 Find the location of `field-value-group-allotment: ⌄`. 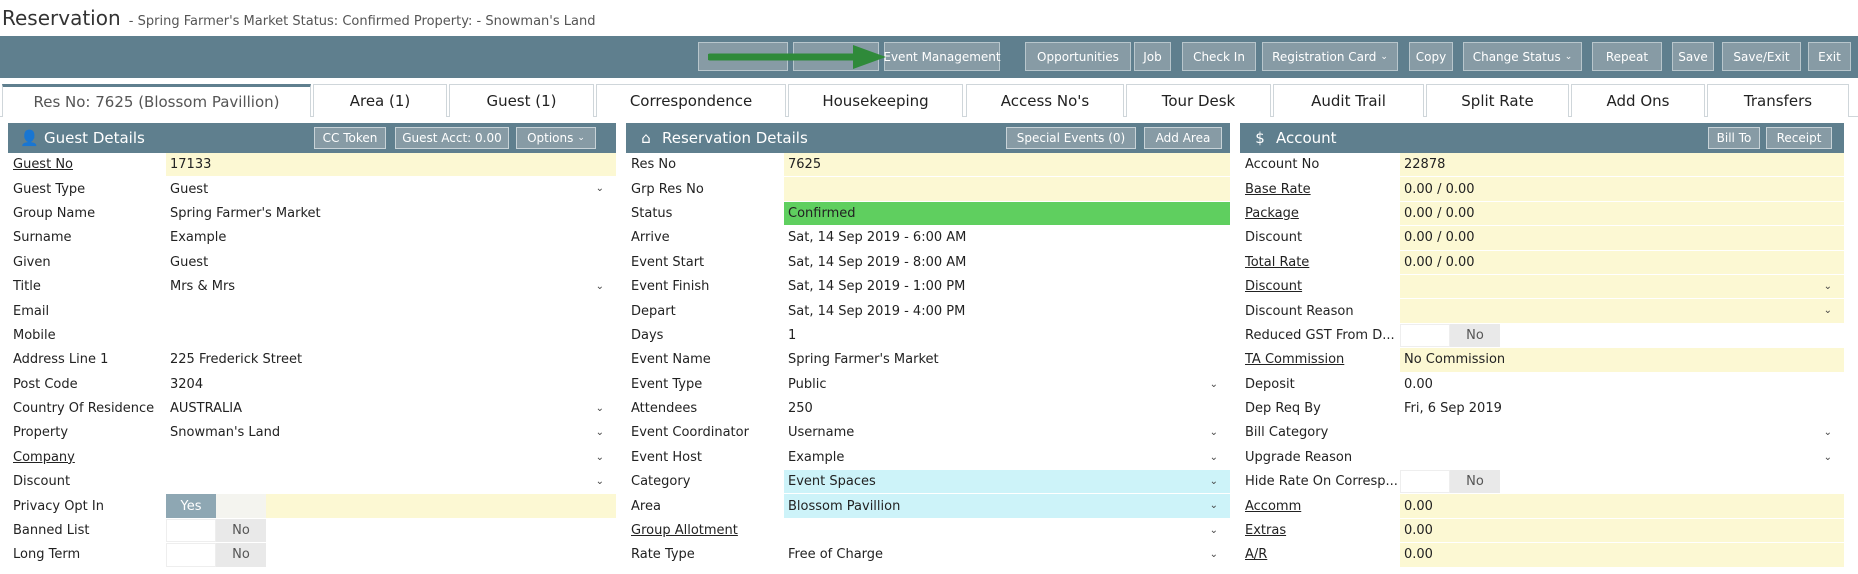

field-value-group-allotment: ⌄ is located at coordinates (1007, 530).